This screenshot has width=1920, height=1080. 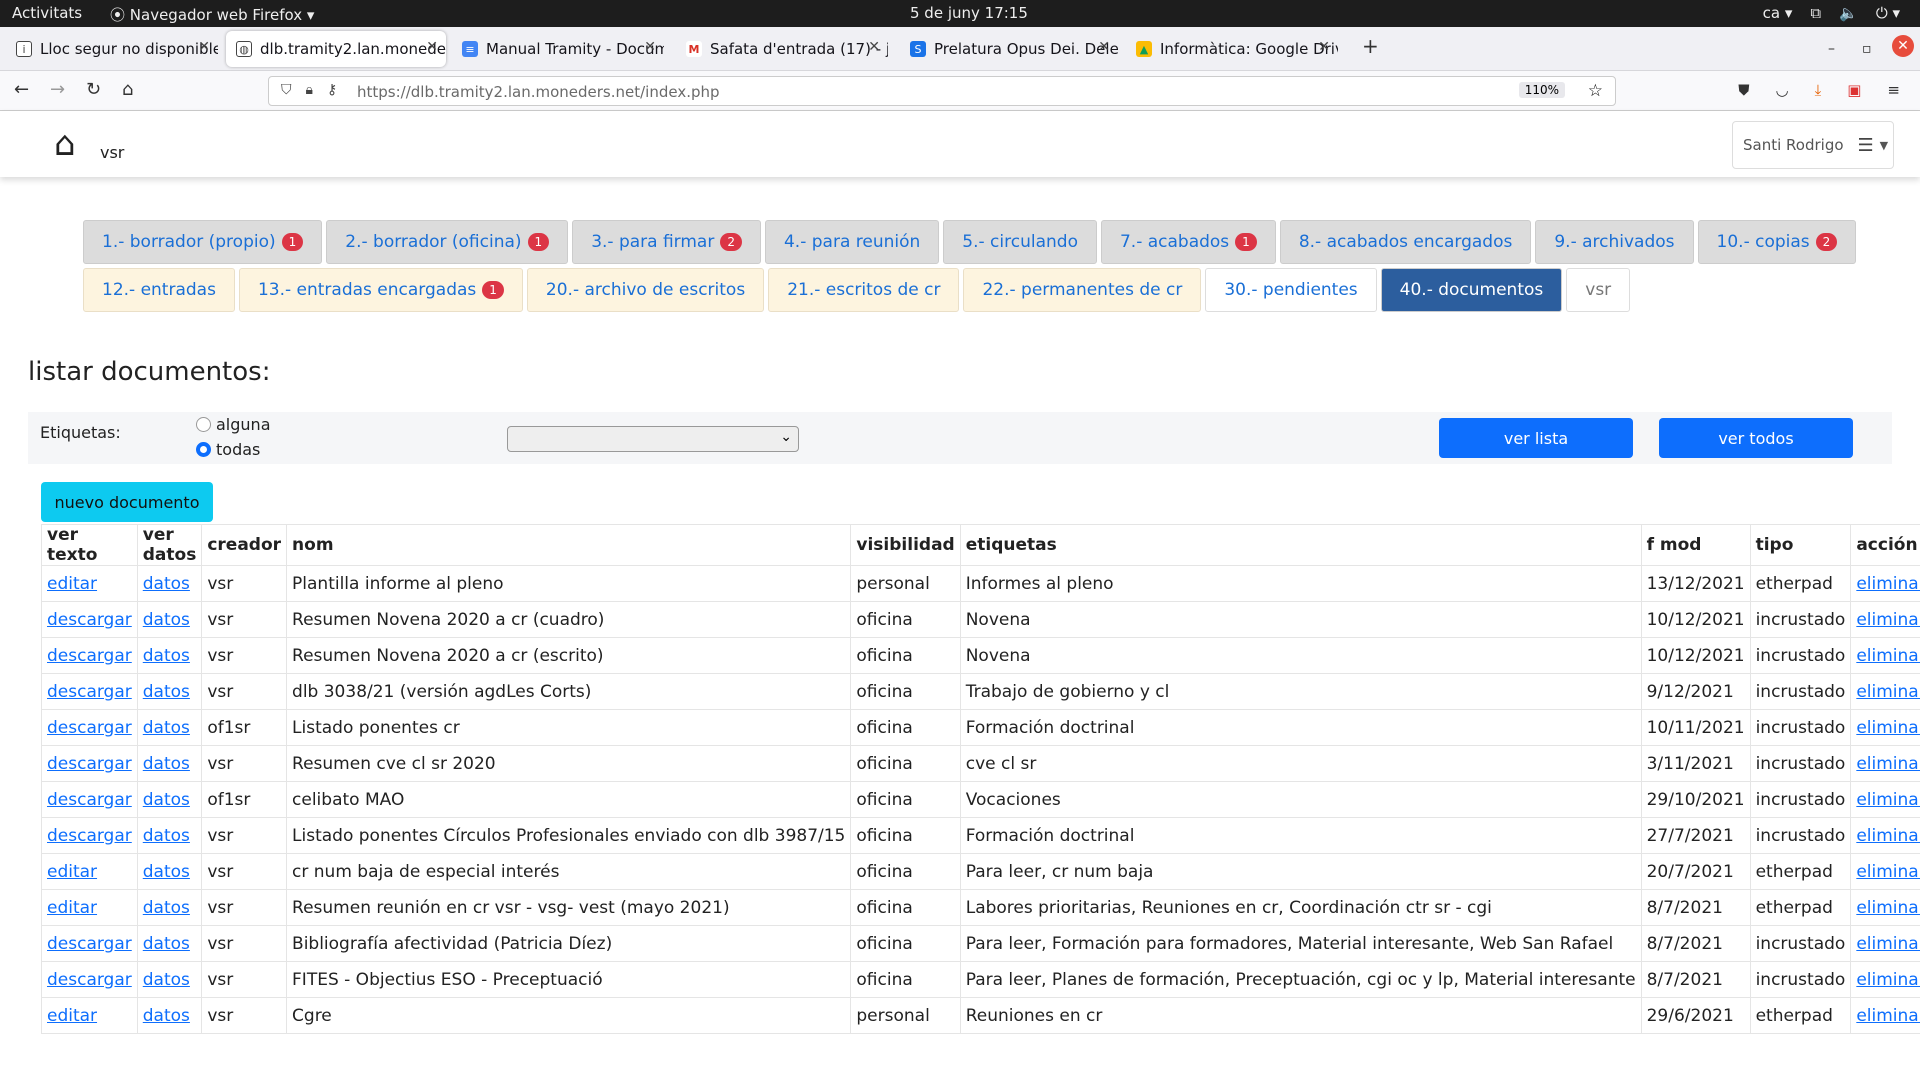 I want to click on tab-acabados-encargados: 8.- acabados encargados, so click(x=1405, y=242).